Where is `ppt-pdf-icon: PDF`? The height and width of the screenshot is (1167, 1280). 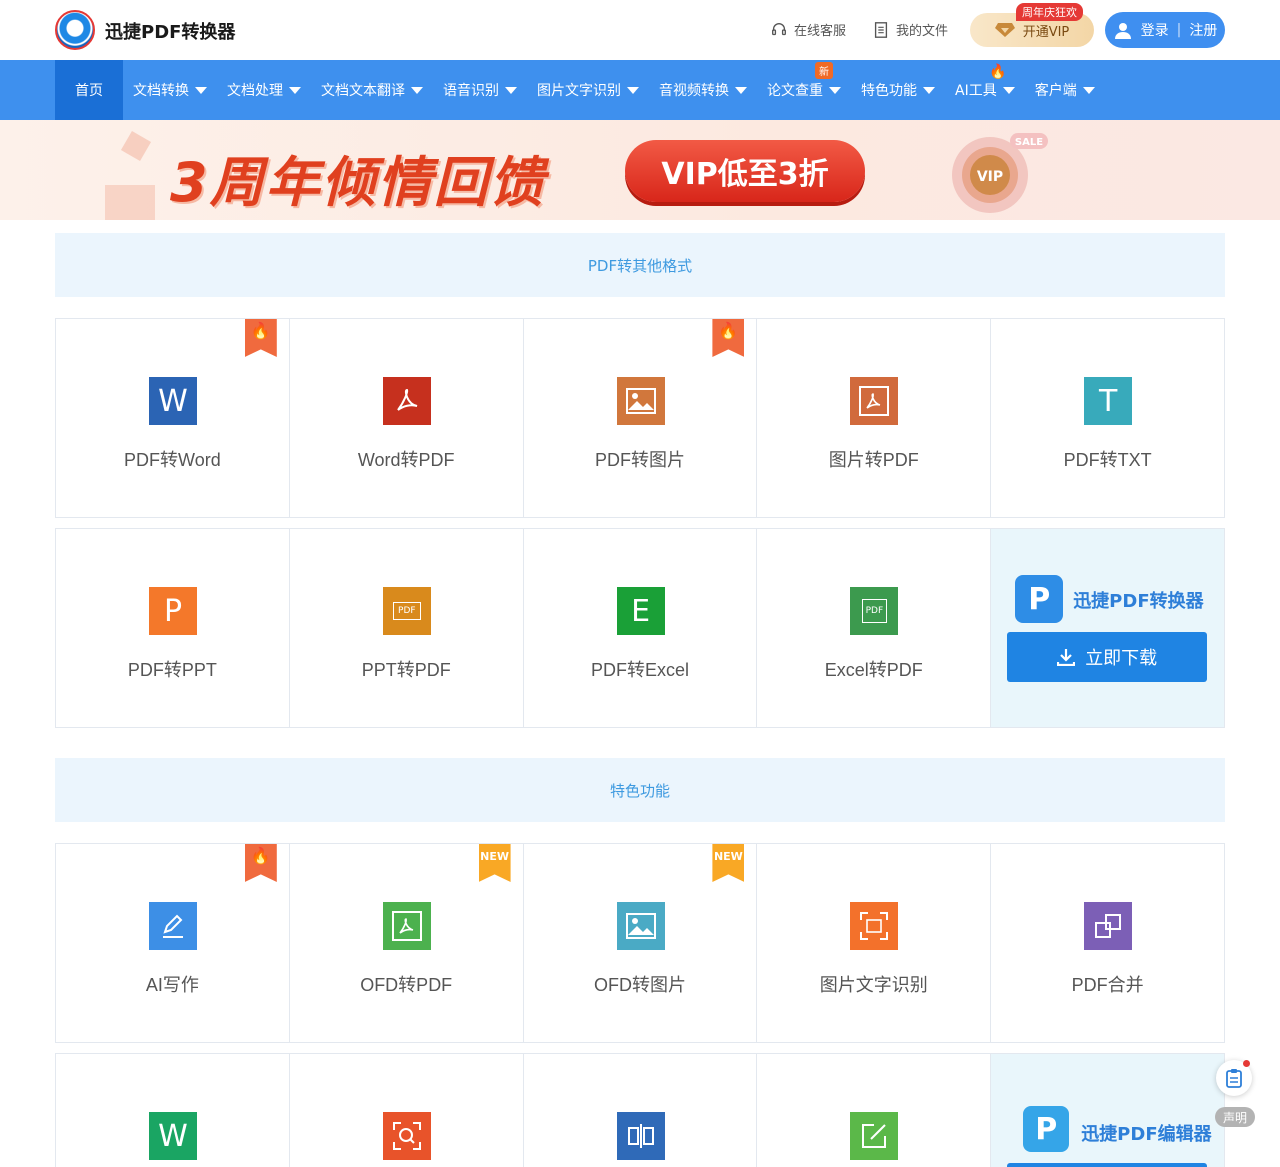 ppt-pdf-icon: PDF is located at coordinates (406, 611).